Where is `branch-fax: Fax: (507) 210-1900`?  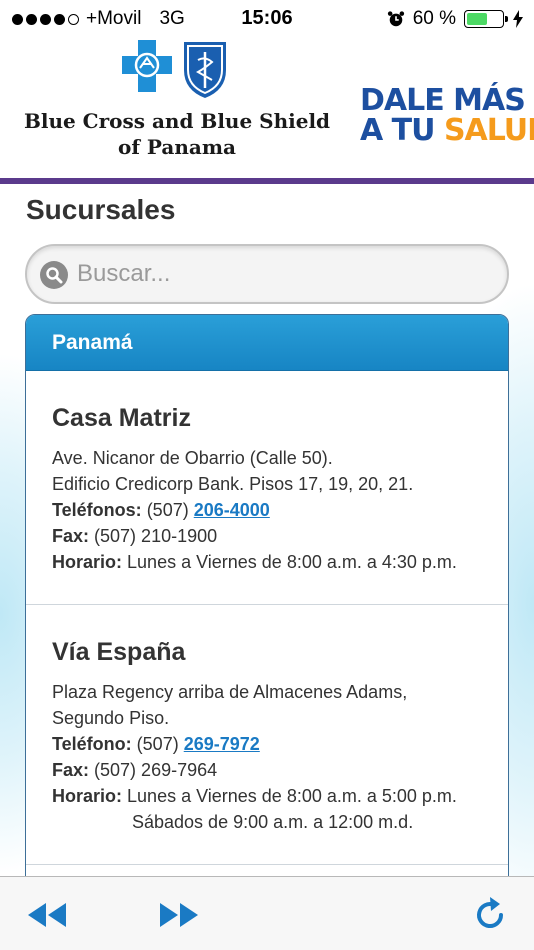
branch-fax: Fax: (507) 210-1900 is located at coordinates (267, 536).